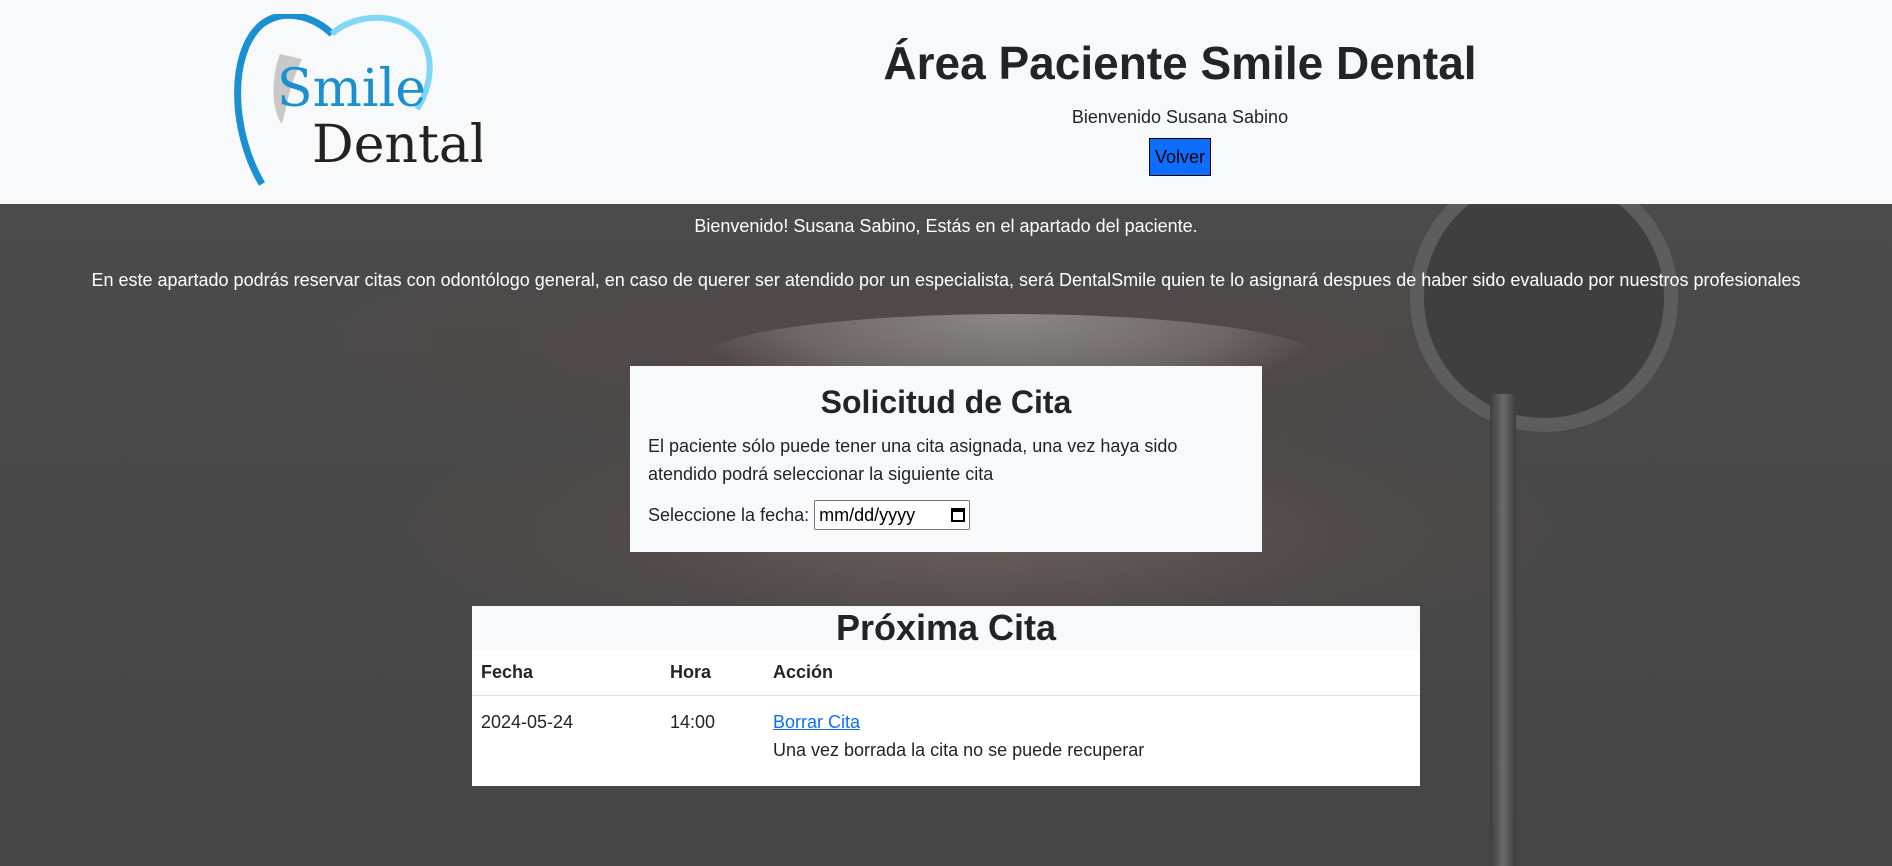 Image resolution: width=1892 pixels, height=866 pixels. I want to click on smile-dental-logo: Smile Dental, so click(358, 100).